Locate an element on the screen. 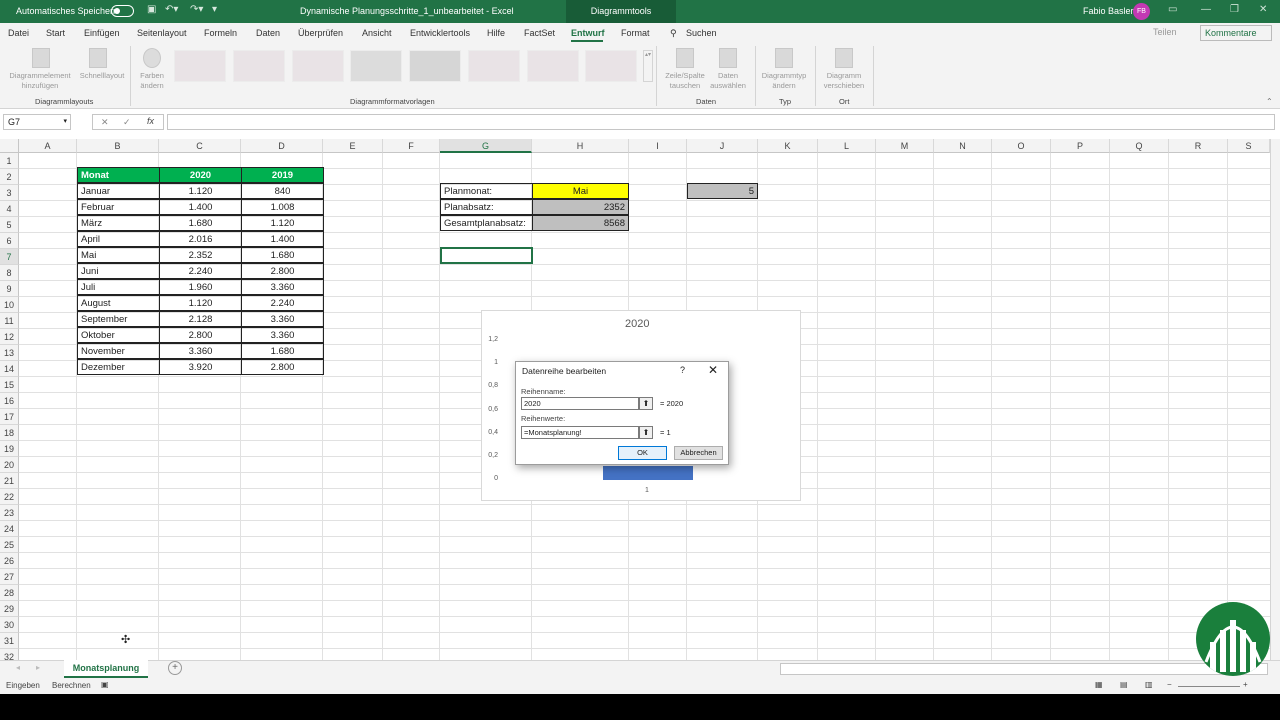  row-header-13: 13 is located at coordinates (9, 353).